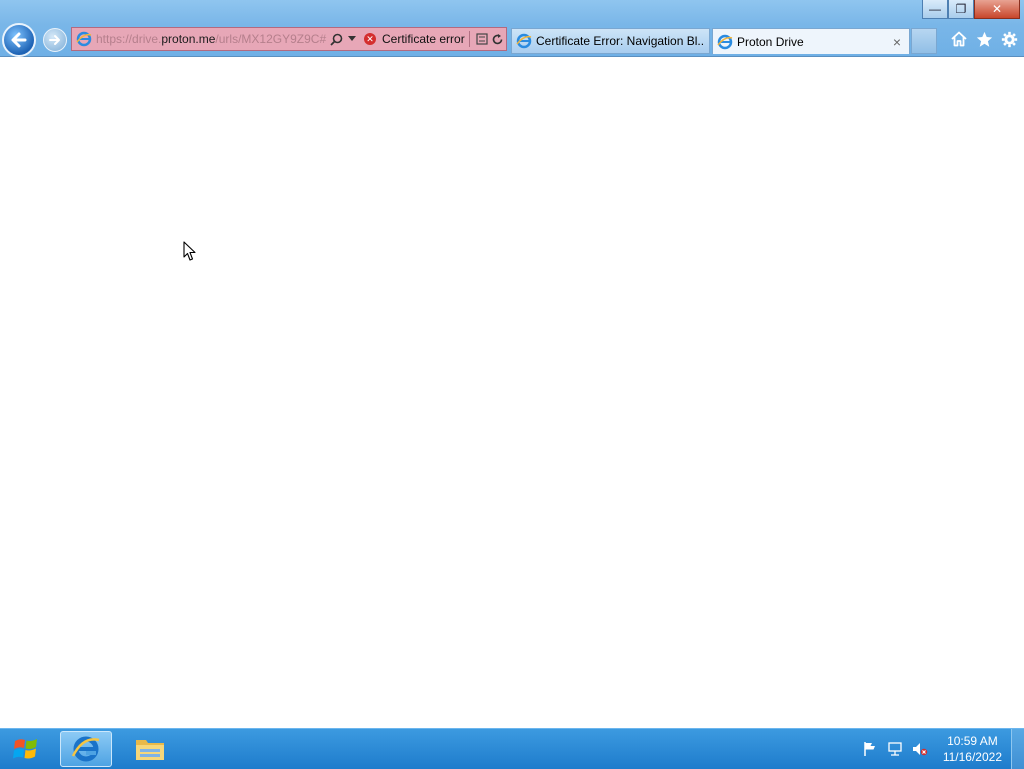 The height and width of the screenshot is (769, 1024). What do you see at coordinates (972, 757) in the screenshot?
I see `clock-date: 11/16/2022` at bounding box center [972, 757].